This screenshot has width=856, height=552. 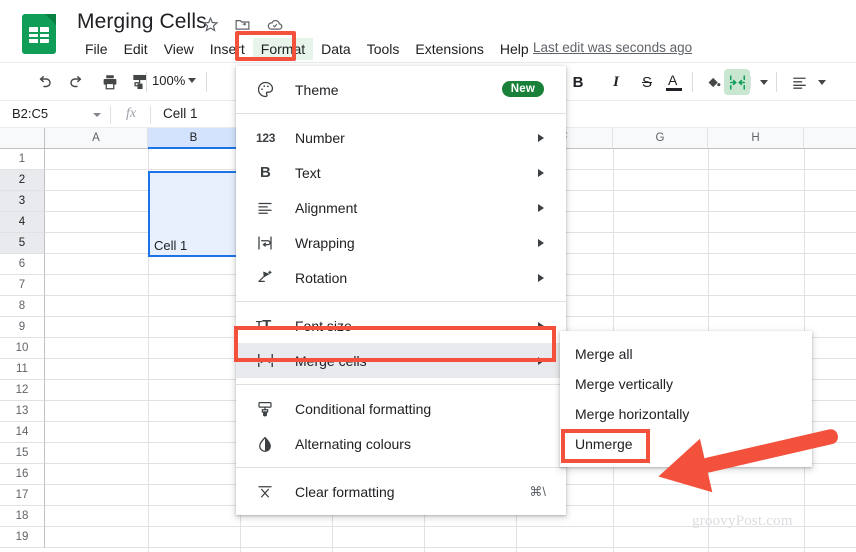 What do you see at coordinates (326, 207) in the screenshot?
I see `menu-option-alignment-label: Alignment` at bounding box center [326, 207].